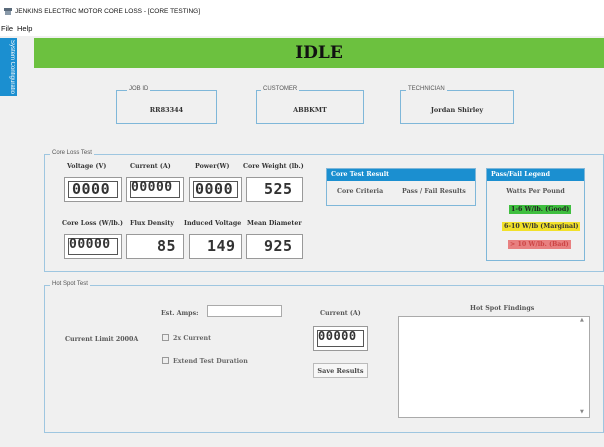  I want to click on legend-marginal-badge: 6-10 W/lb (Marginal), so click(541, 226).